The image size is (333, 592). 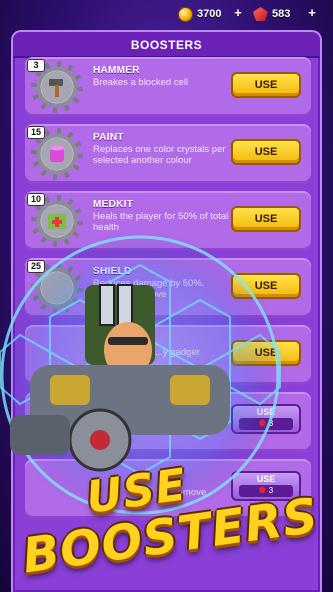 I want to click on shield-icon, so click(x=57, y=288).